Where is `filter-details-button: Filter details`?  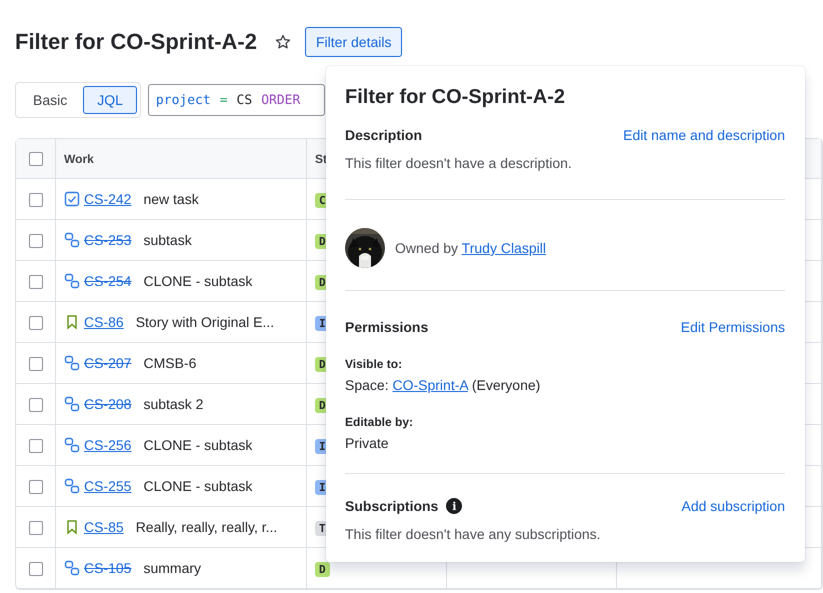 filter-details-button: Filter details is located at coordinates (353, 42).